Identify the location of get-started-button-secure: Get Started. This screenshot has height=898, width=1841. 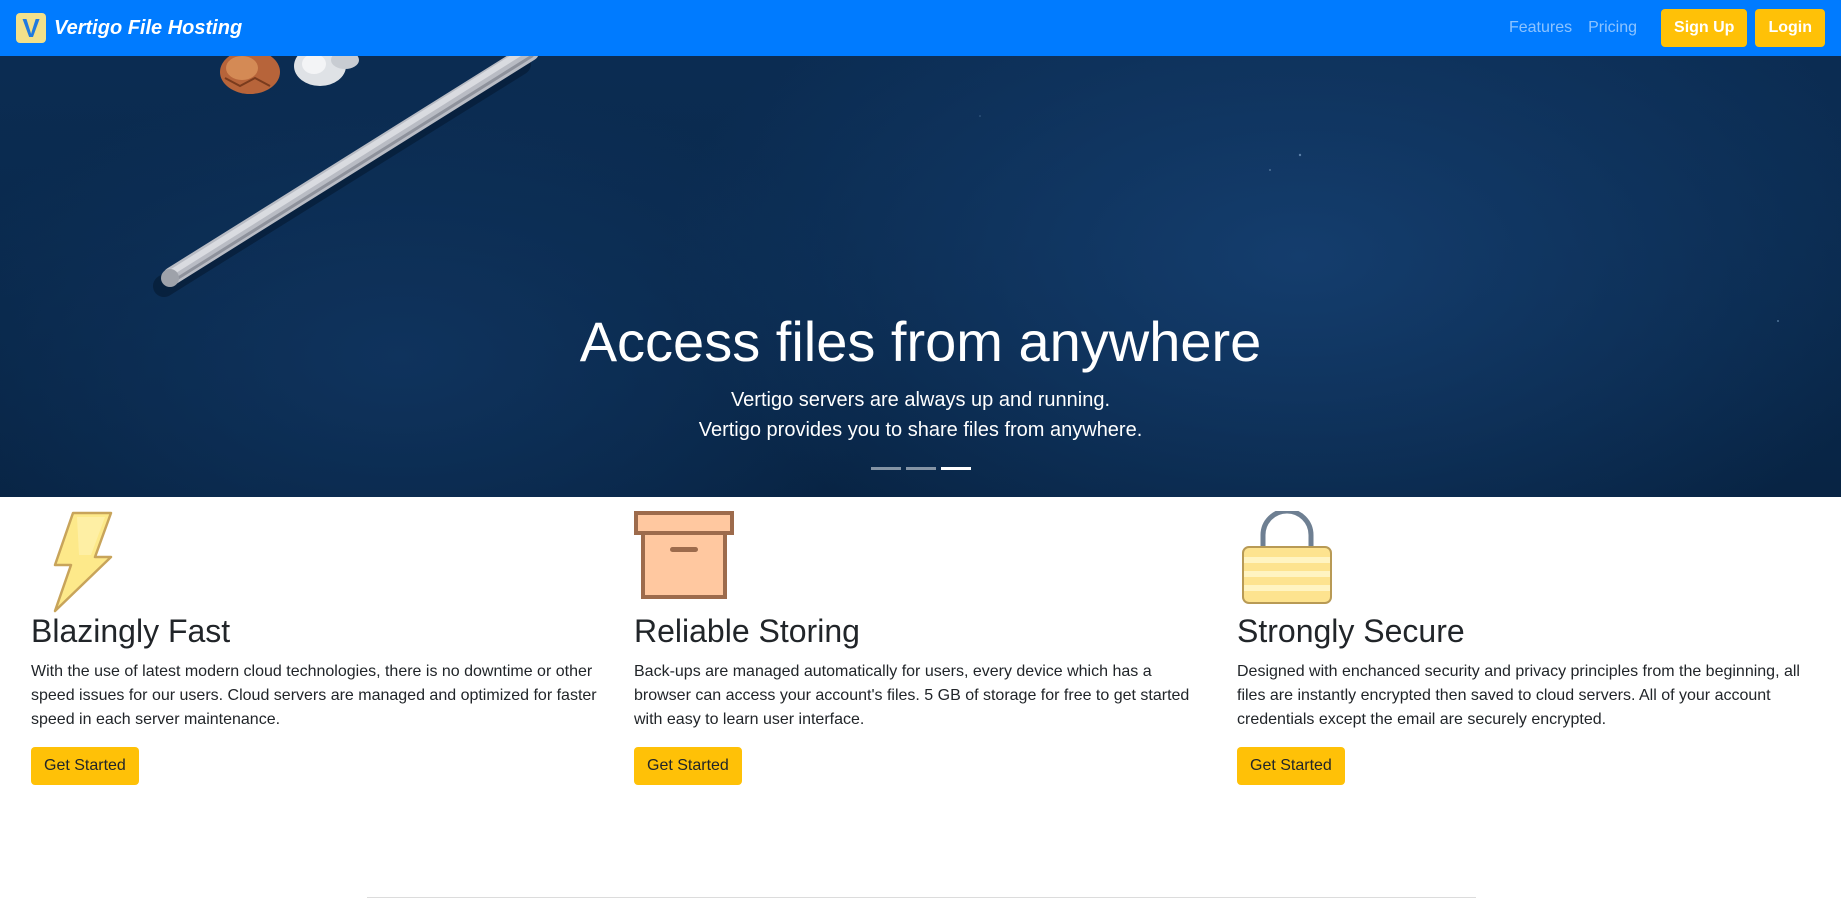
(1291, 766).